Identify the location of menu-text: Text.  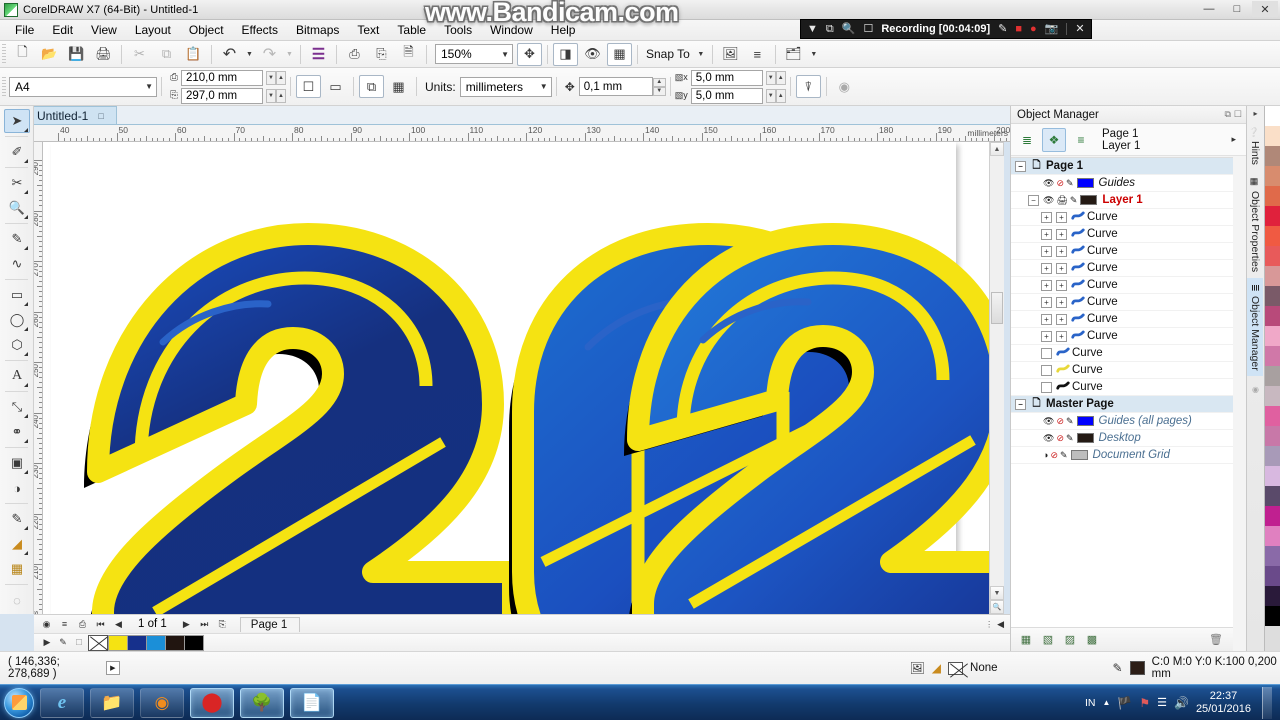
(368, 30).